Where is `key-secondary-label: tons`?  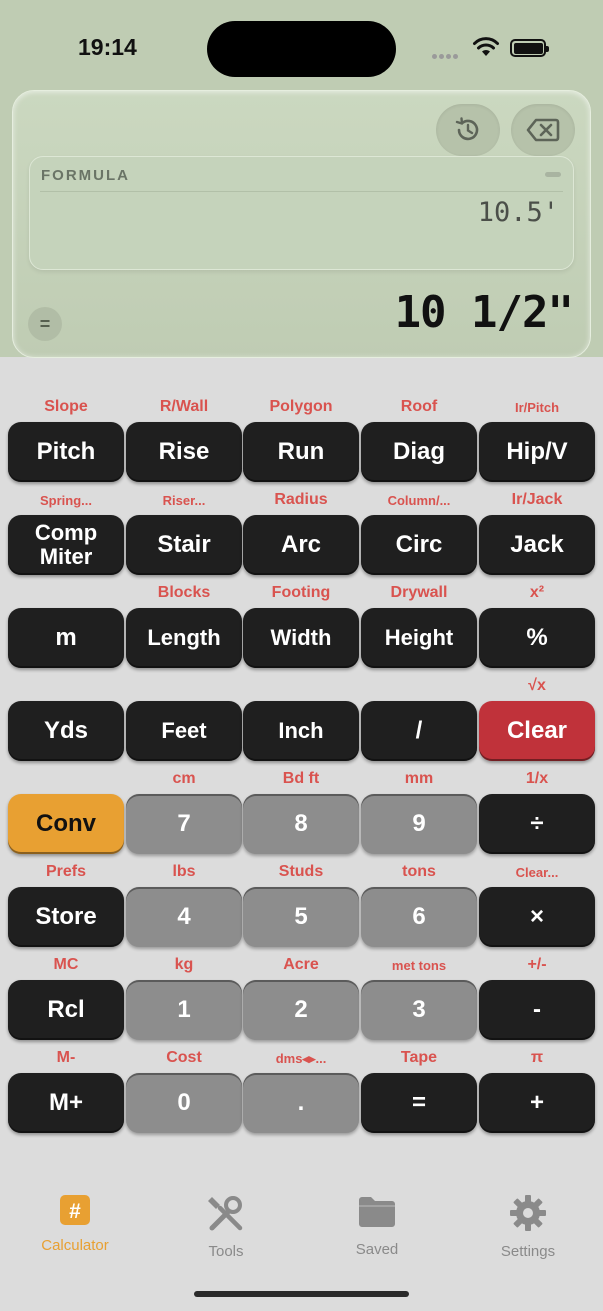
key-secondary-label: tons is located at coordinates (419, 871).